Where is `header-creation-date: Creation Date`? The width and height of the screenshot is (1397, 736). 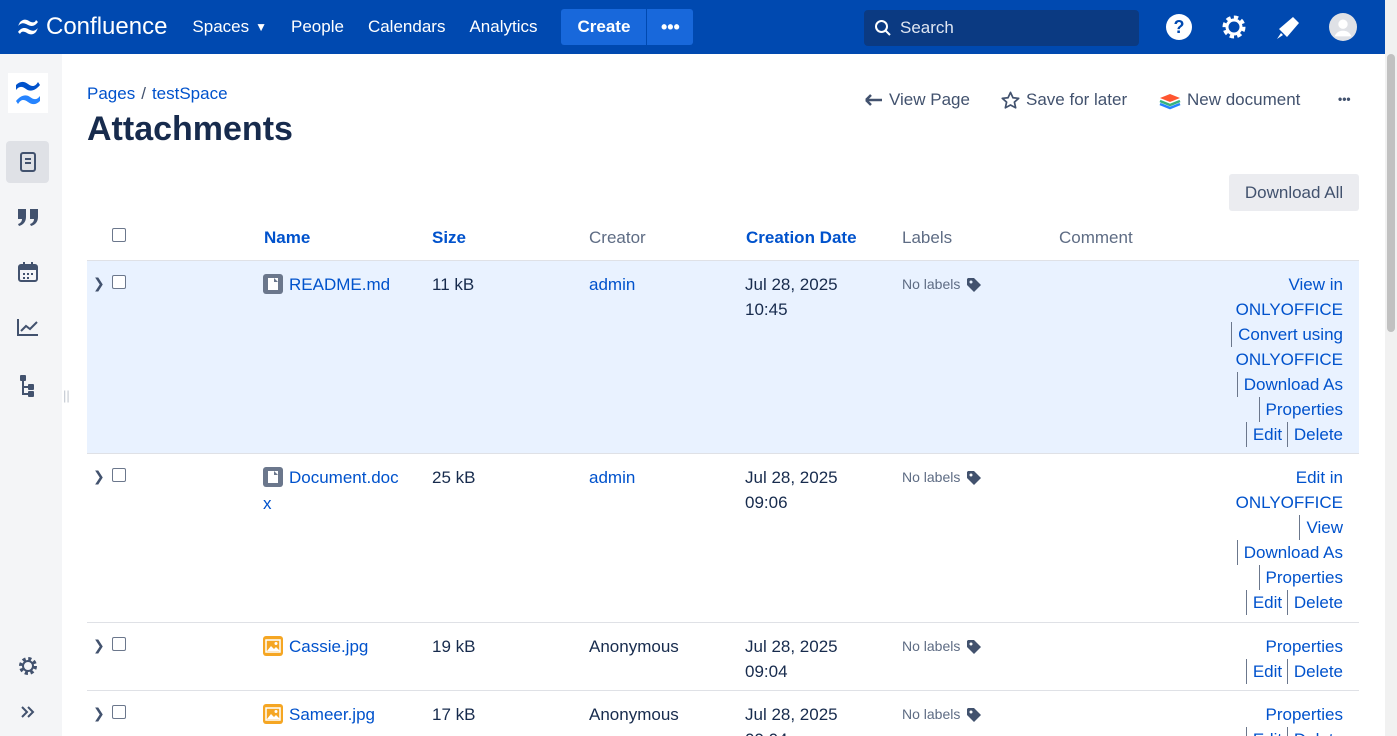 header-creation-date: Creation Date is located at coordinates (801, 238).